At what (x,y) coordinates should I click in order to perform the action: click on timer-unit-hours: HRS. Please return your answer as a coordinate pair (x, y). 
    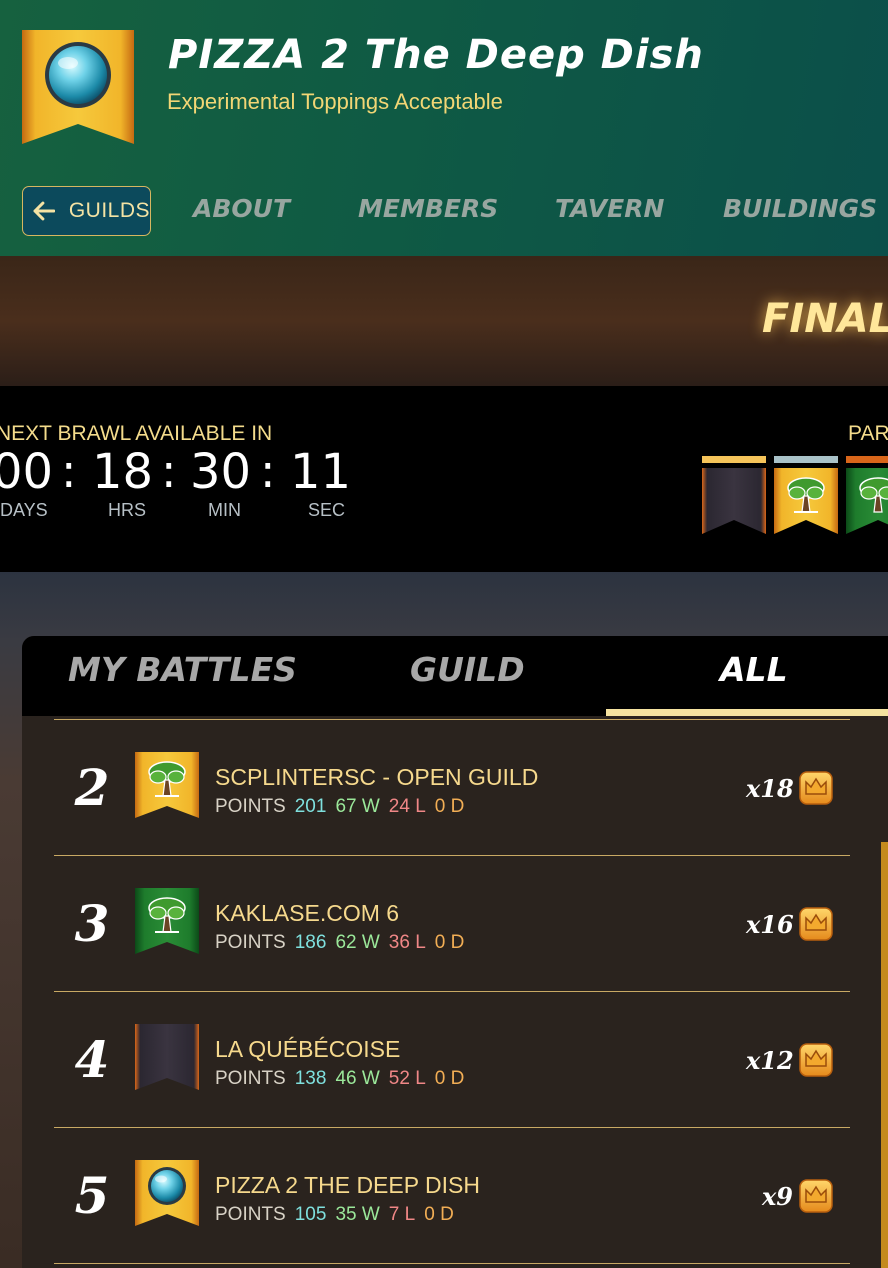
    Looking at the image, I should click on (127, 510).